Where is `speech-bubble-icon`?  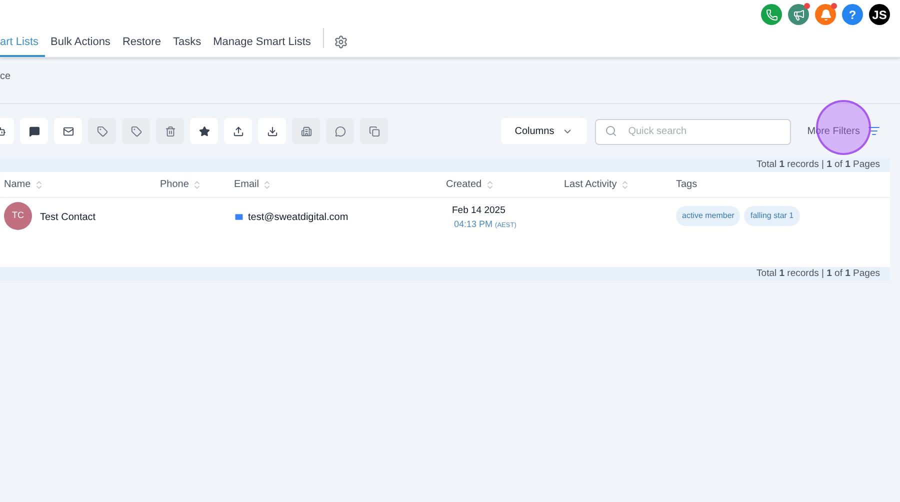
speech-bubble-icon is located at coordinates (340, 131).